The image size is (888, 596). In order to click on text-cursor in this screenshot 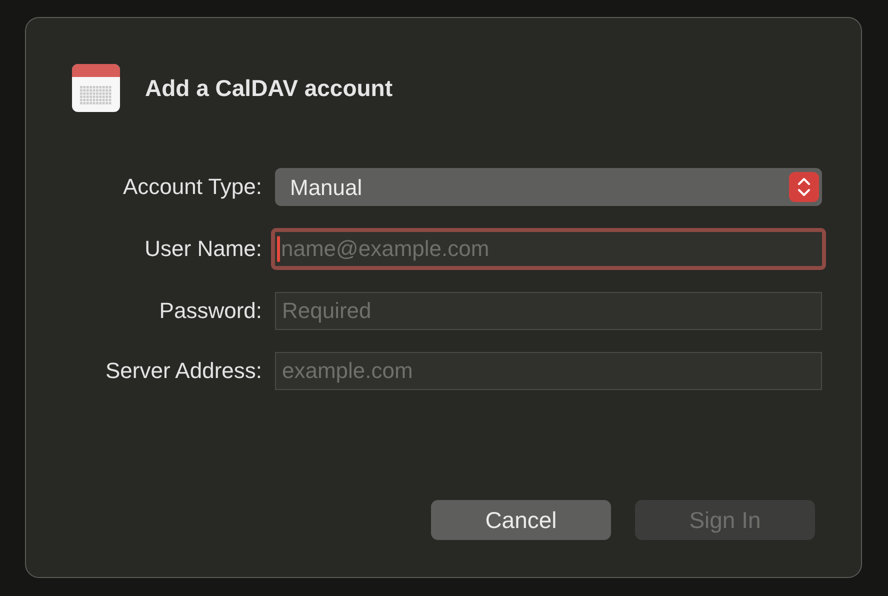, I will do `click(278, 249)`.